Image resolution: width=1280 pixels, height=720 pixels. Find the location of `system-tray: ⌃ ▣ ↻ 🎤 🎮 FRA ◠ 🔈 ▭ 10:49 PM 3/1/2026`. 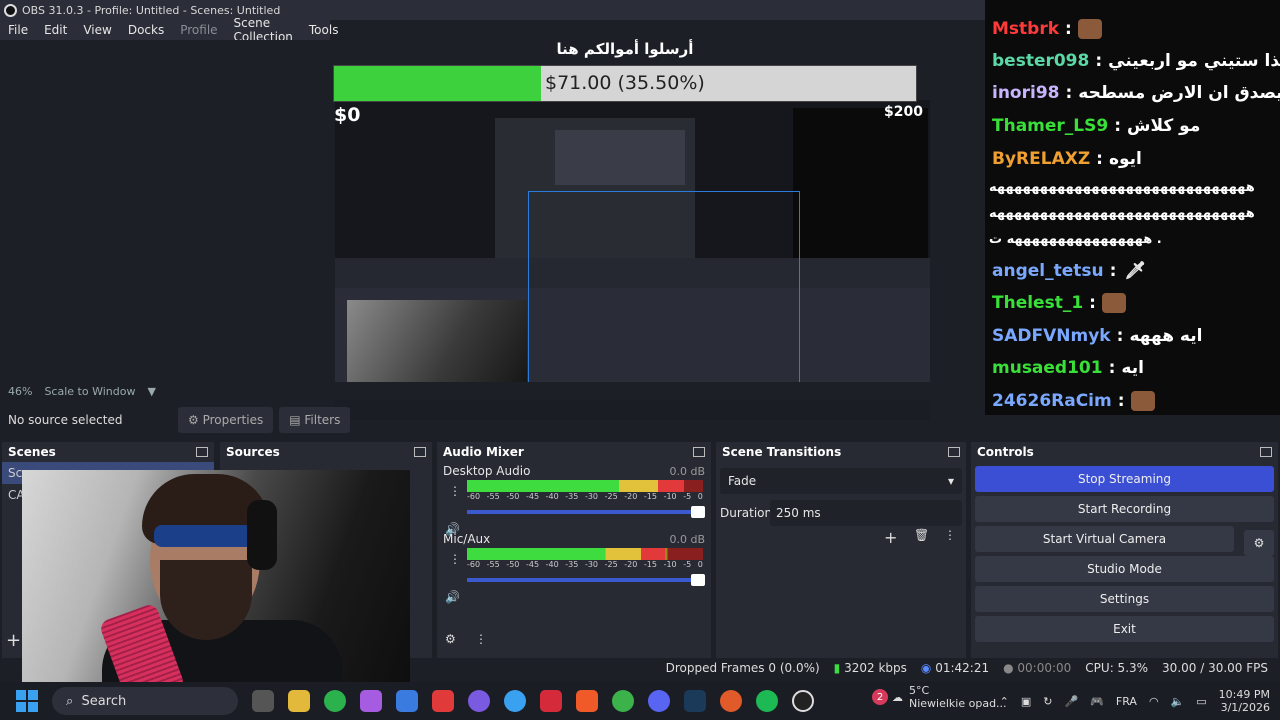

system-tray: ⌃ ▣ ↻ 🎤 🎮 FRA ◠ 🔈 ▭ 10:49 PM 3/1/2026 is located at coordinates (1135, 701).